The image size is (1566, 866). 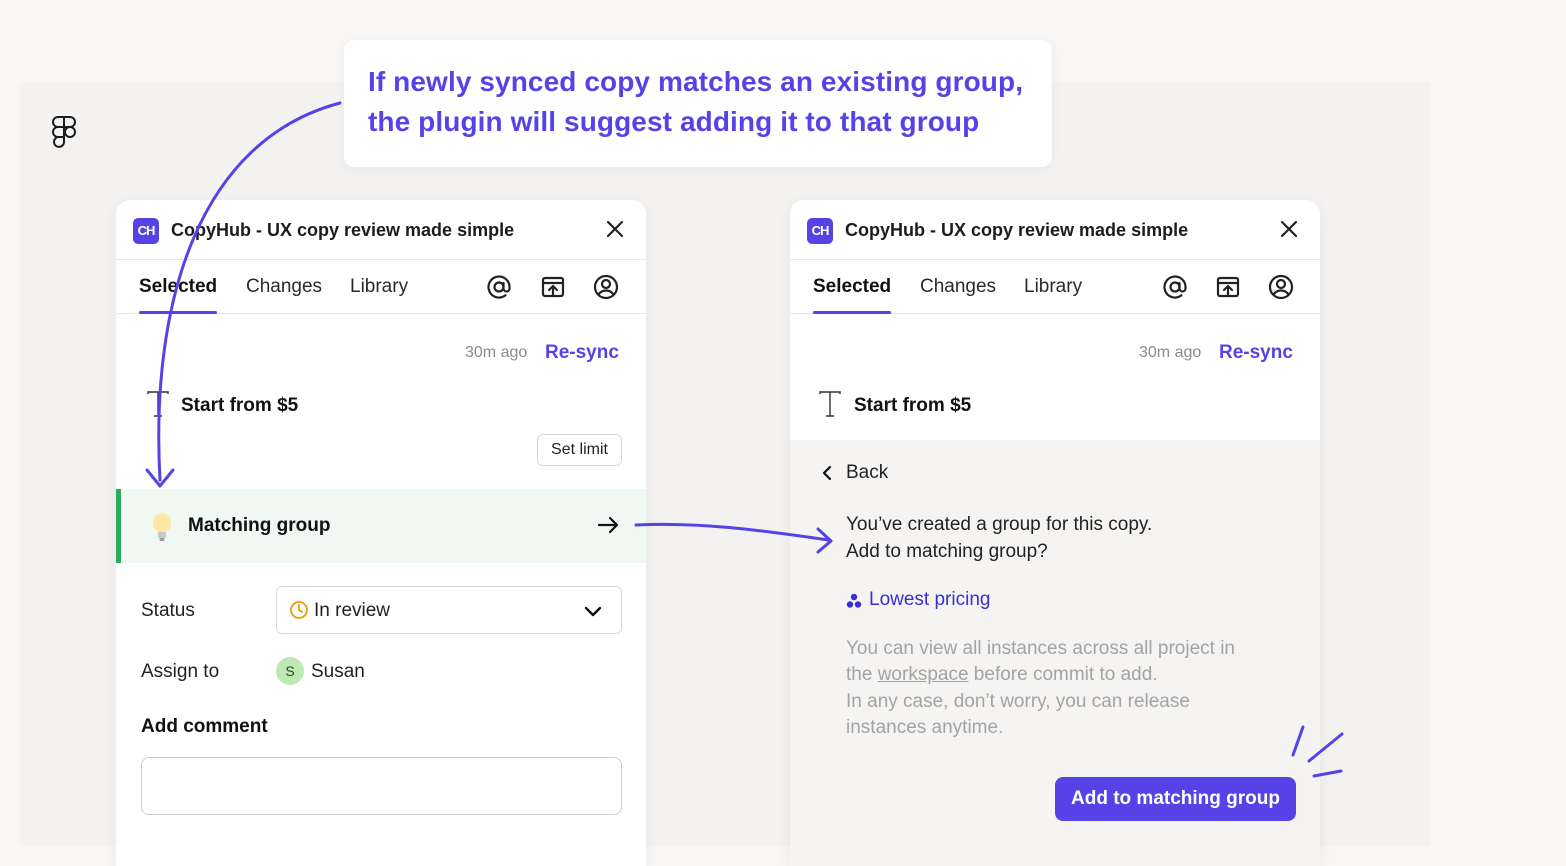 I want to click on matching-group-row: Matching group, so click(x=381, y=526).